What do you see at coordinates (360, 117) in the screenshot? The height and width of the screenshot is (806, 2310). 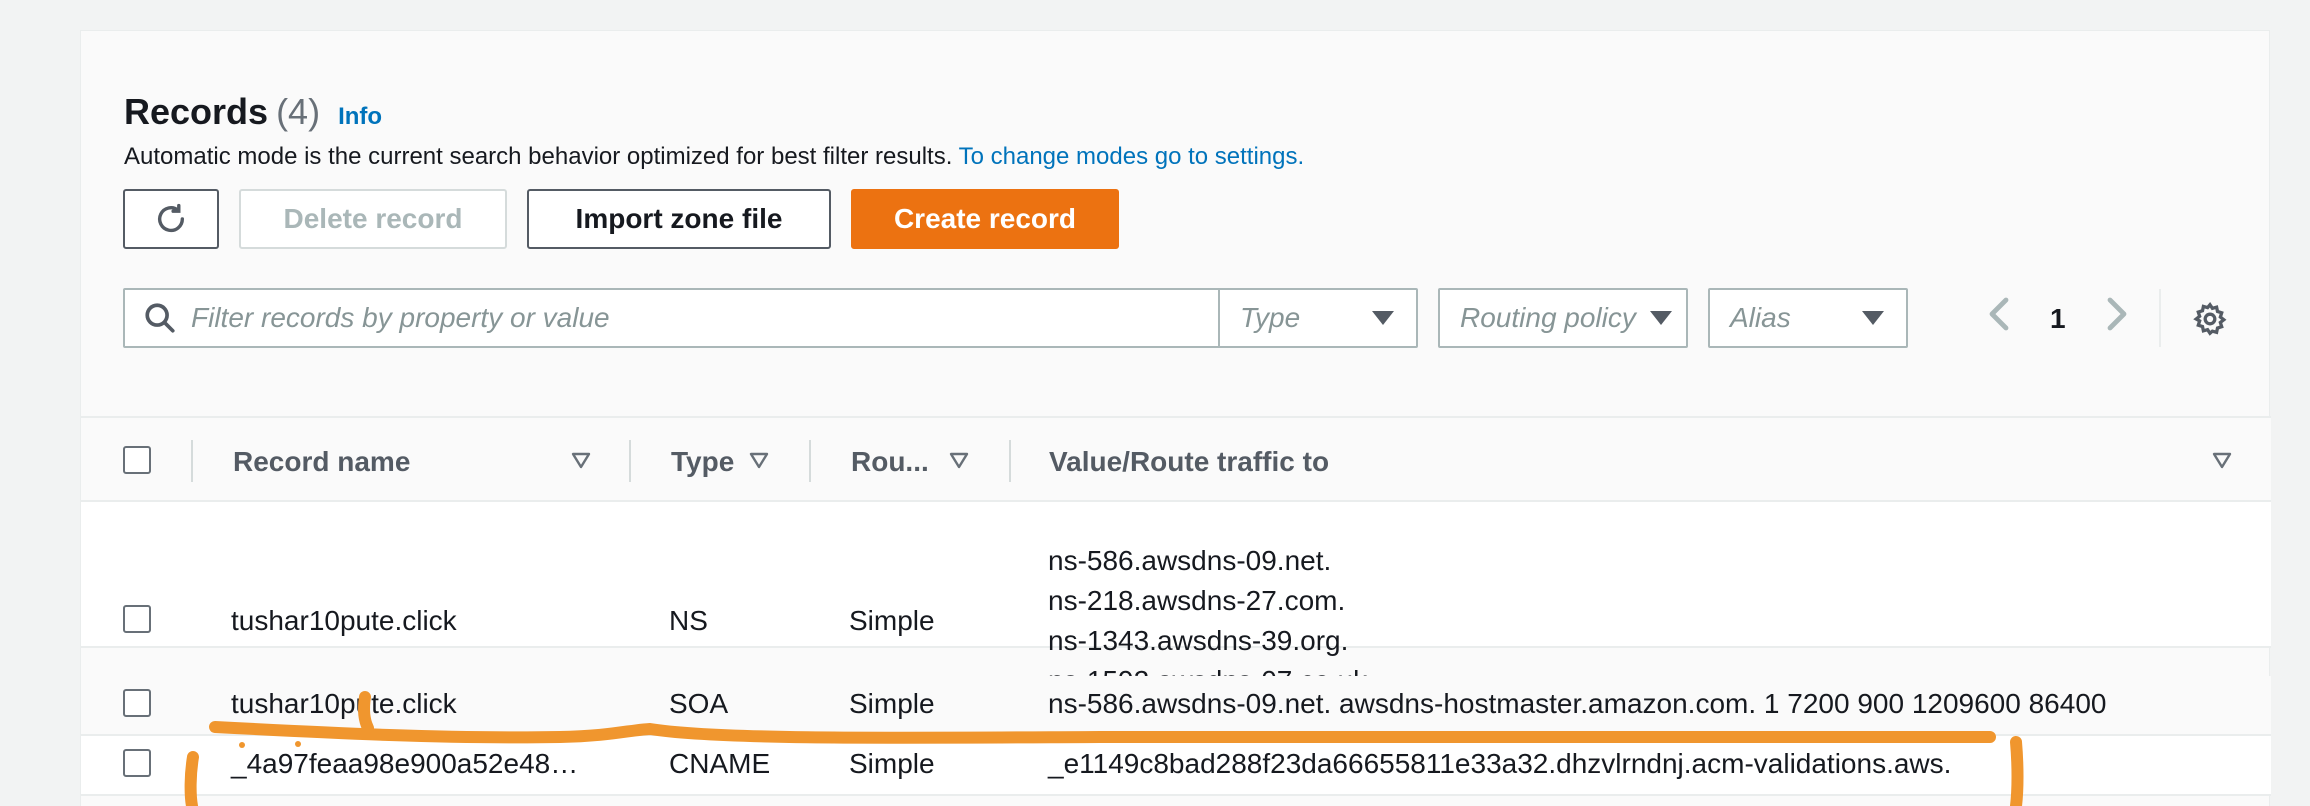 I see `info-link: Info` at bounding box center [360, 117].